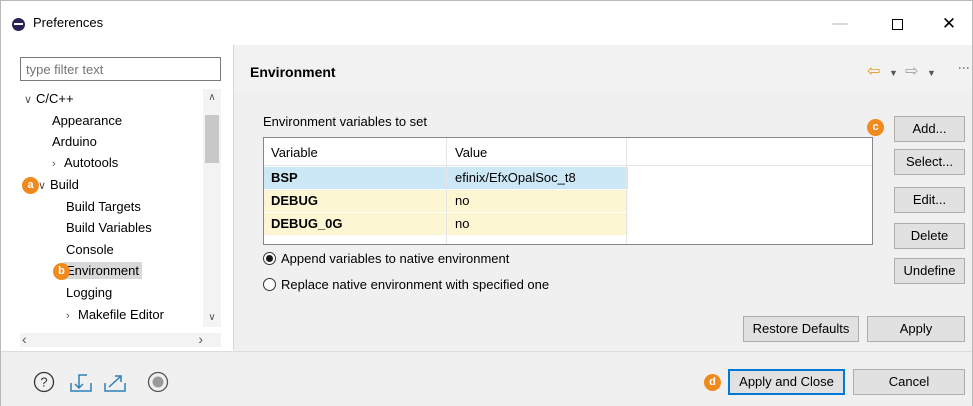 The width and height of the screenshot is (973, 406). What do you see at coordinates (87, 121) in the screenshot?
I see `tree-item-appearance: Appearance` at bounding box center [87, 121].